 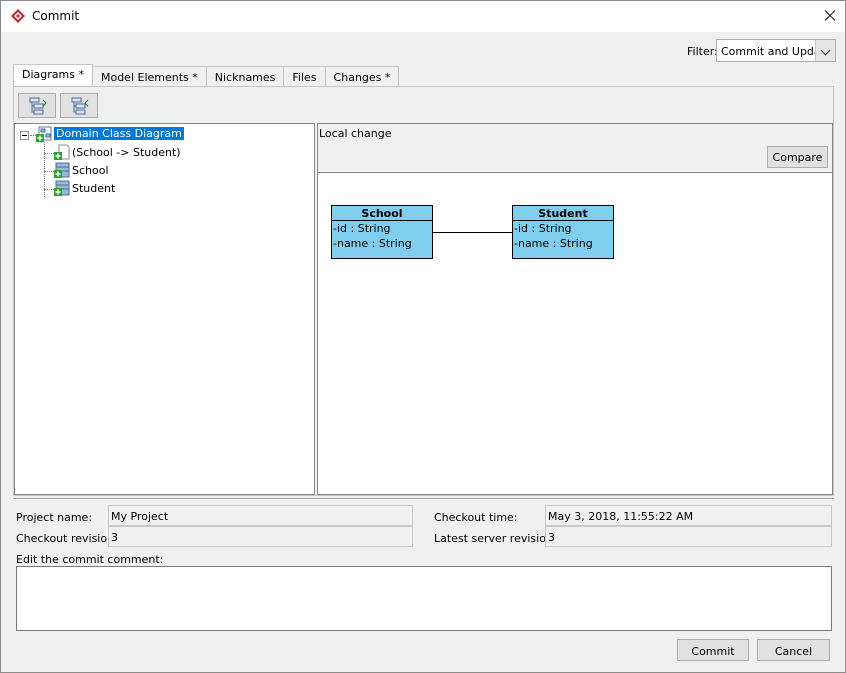 I want to click on tab-diagrams: Diagrams *, so click(x=53, y=75).